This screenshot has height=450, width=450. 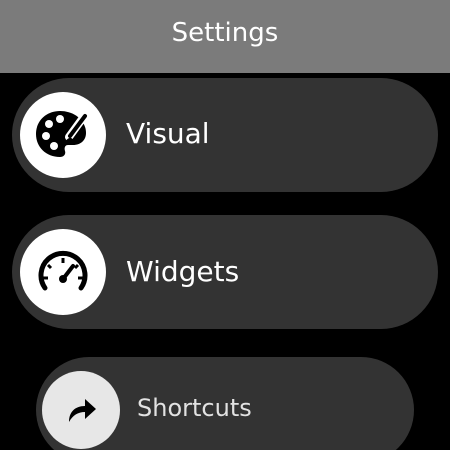 I want to click on widgets-icon-circle, so click(x=63, y=272).